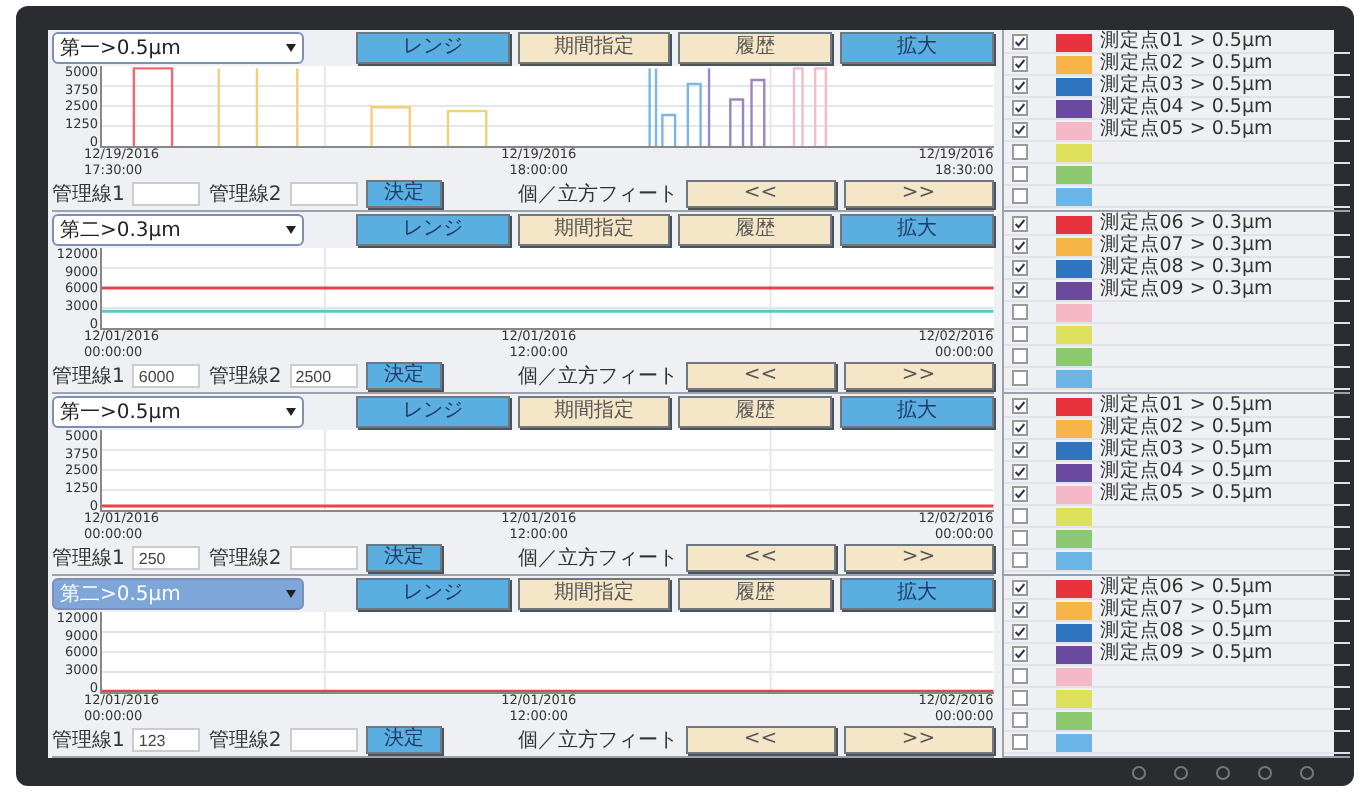 Image resolution: width=1366 pixels, height=802 pixels. What do you see at coordinates (1187, 268) in the screenshot?
I see `legend-label: 測定点08 > 0.3μm` at bounding box center [1187, 268].